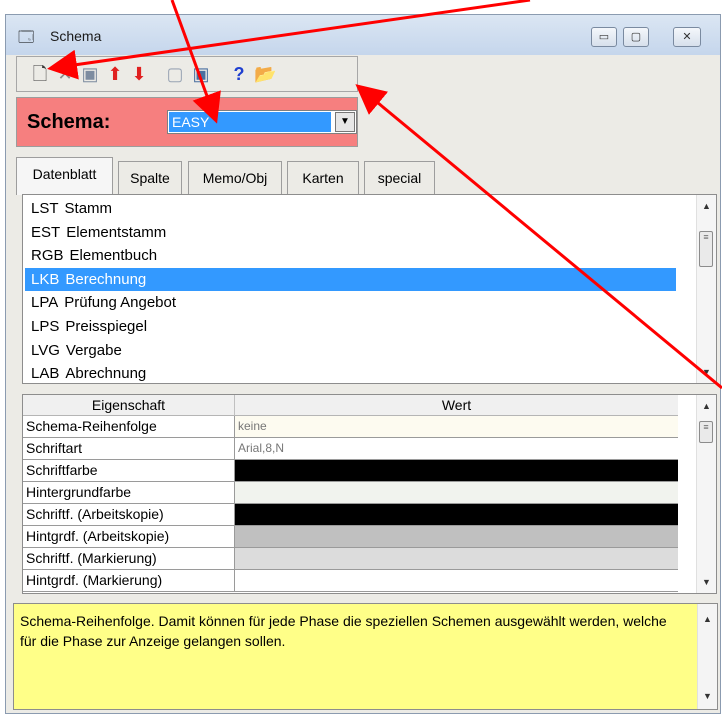 The height and width of the screenshot is (715, 722). I want to click on property-row: Schriftf. (Arbeitskopie), so click(350, 515).